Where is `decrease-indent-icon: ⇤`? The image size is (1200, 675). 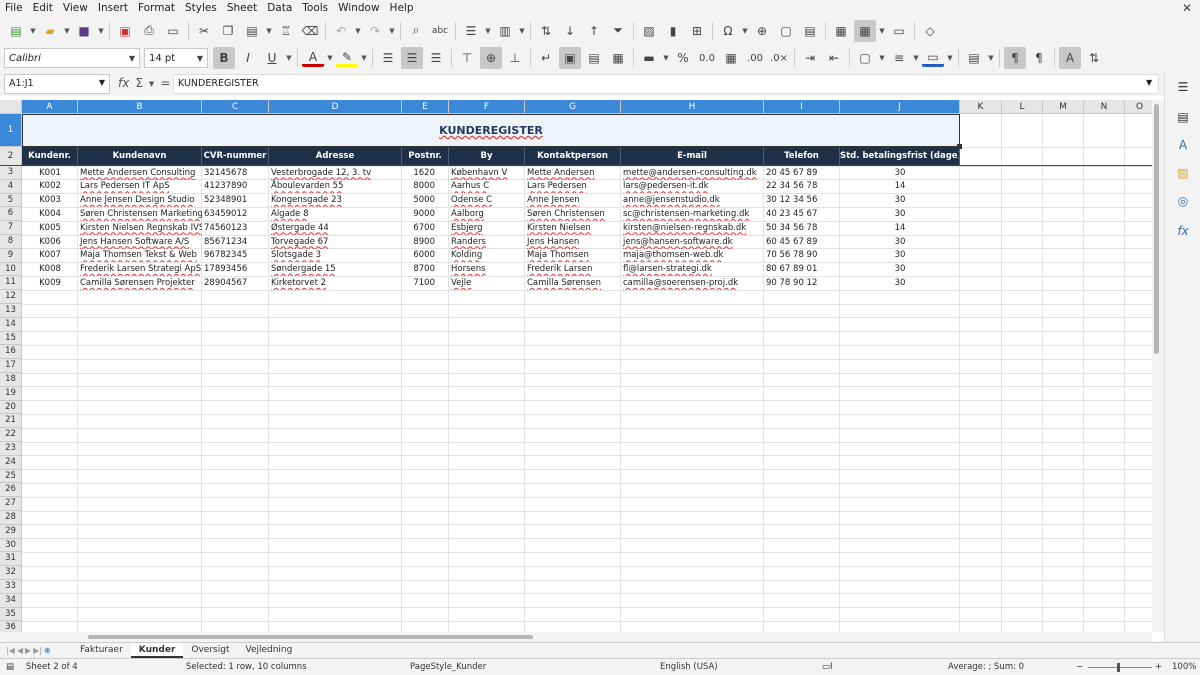
decrease-indent-icon: ⇤ is located at coordinates (834, 58).